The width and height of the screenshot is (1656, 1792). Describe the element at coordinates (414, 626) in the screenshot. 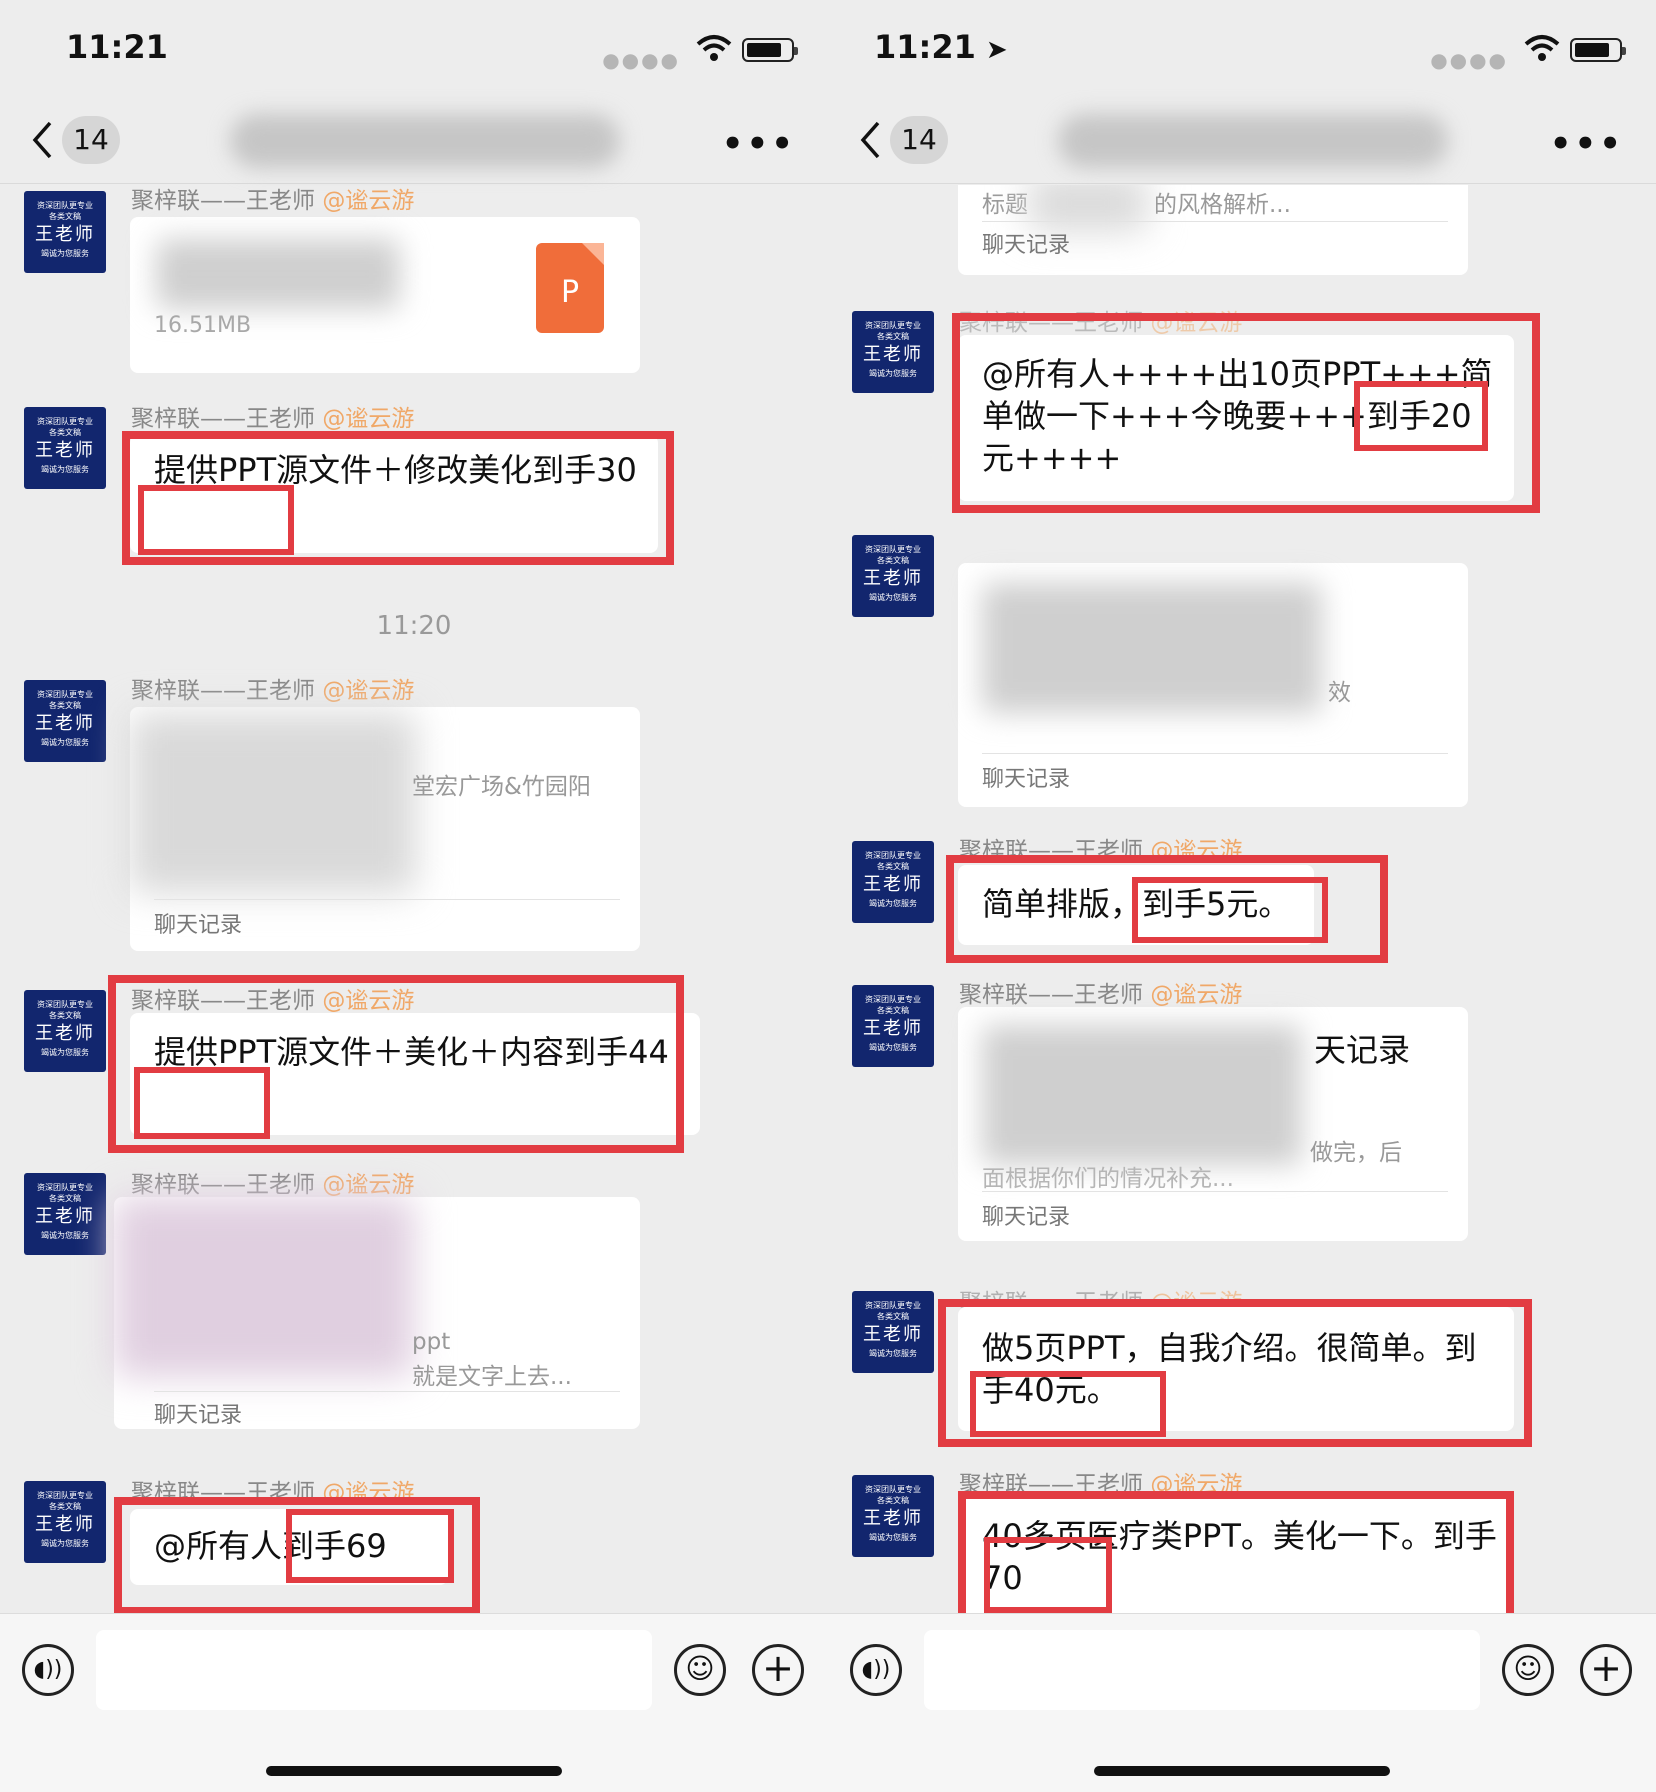

I see `time-divider: 11:20` at that location.